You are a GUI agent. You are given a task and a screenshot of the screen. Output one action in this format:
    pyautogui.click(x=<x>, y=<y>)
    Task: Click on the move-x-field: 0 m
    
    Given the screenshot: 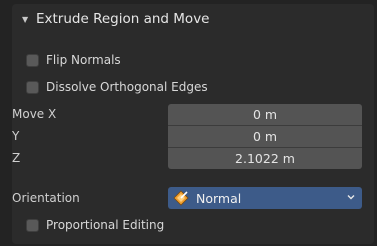 What is the action you would take?
    pyautogui.click(x=265, y=114)
    